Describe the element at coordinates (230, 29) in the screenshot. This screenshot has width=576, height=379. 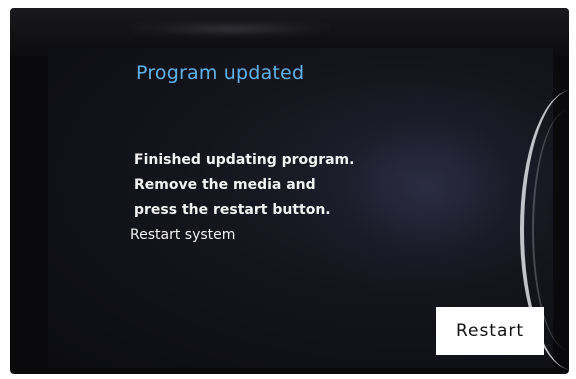
I see `glare-streak` at that location.